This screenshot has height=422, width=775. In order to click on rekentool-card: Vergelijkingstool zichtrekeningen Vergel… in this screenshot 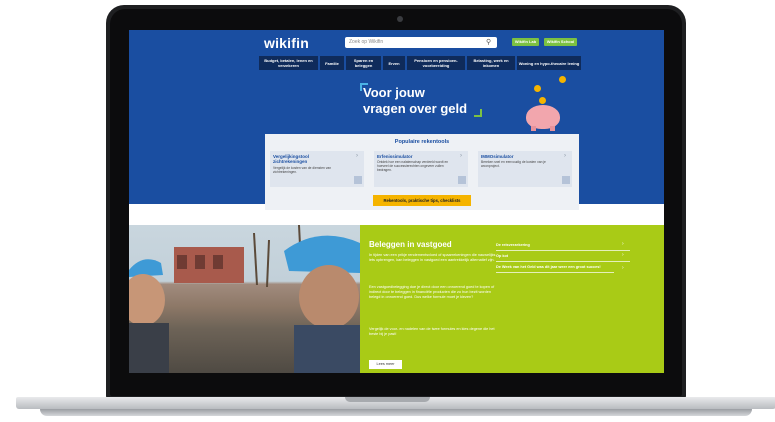, I will do `click(317, 169)`.